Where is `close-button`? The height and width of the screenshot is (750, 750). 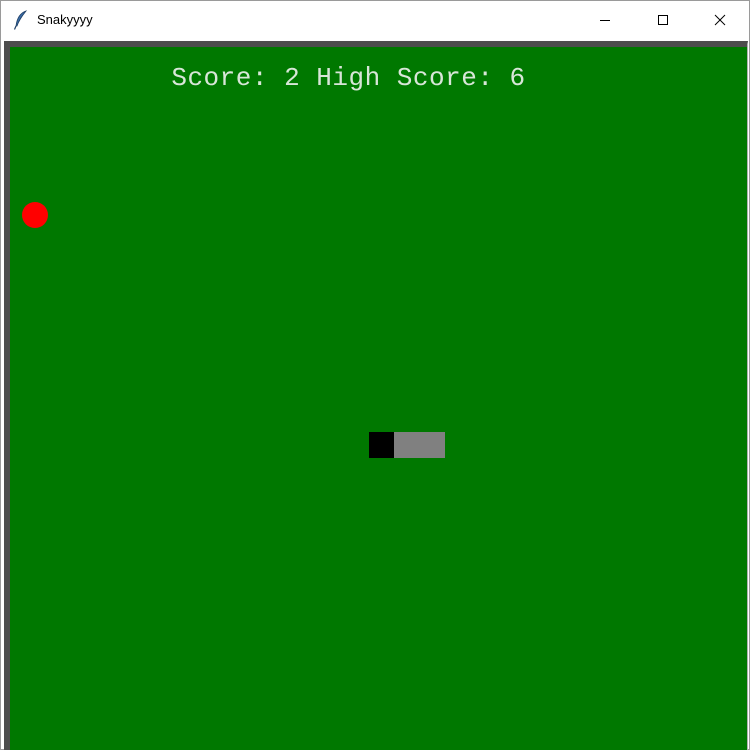 close-button is located at coordinates (720, 20).